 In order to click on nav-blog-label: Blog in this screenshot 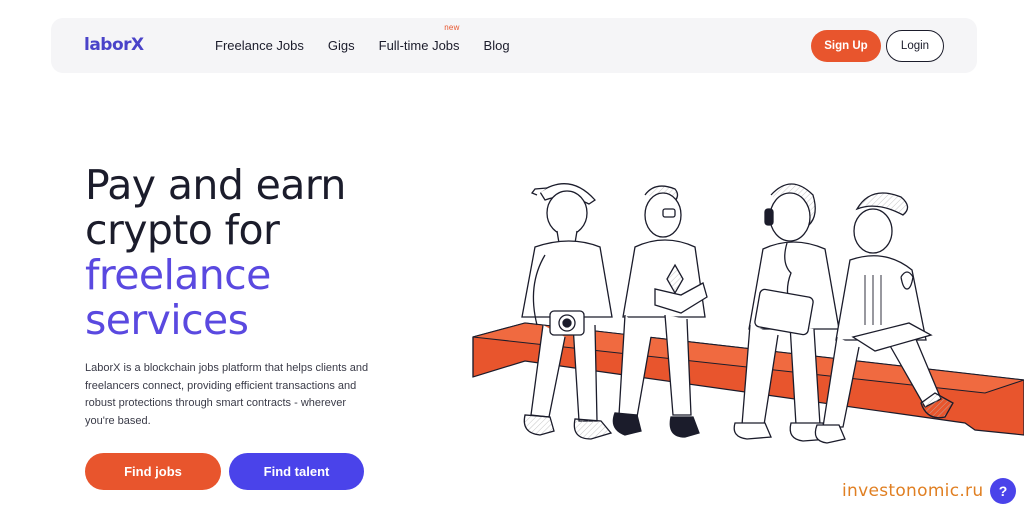, I will do `click(496, 45)`.